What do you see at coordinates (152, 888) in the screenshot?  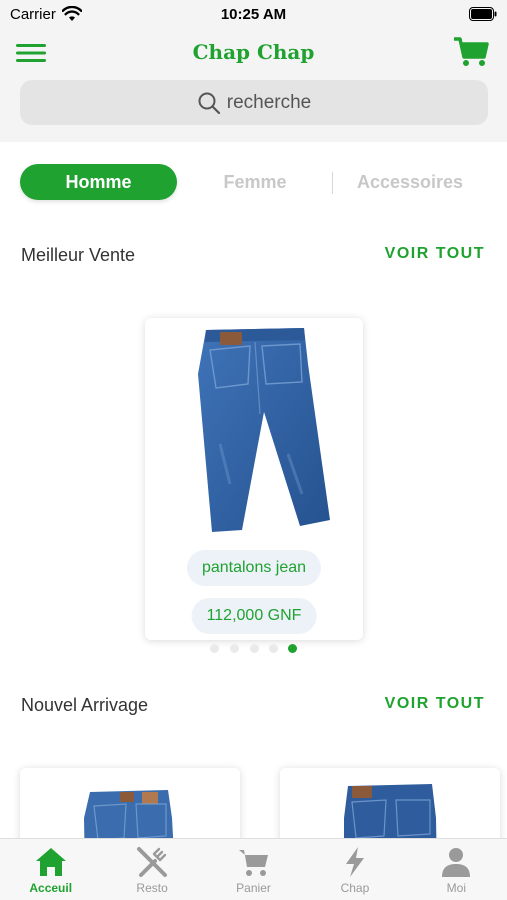 I see `bottom-tab-label: Resto` at bounding box center [152, 888].